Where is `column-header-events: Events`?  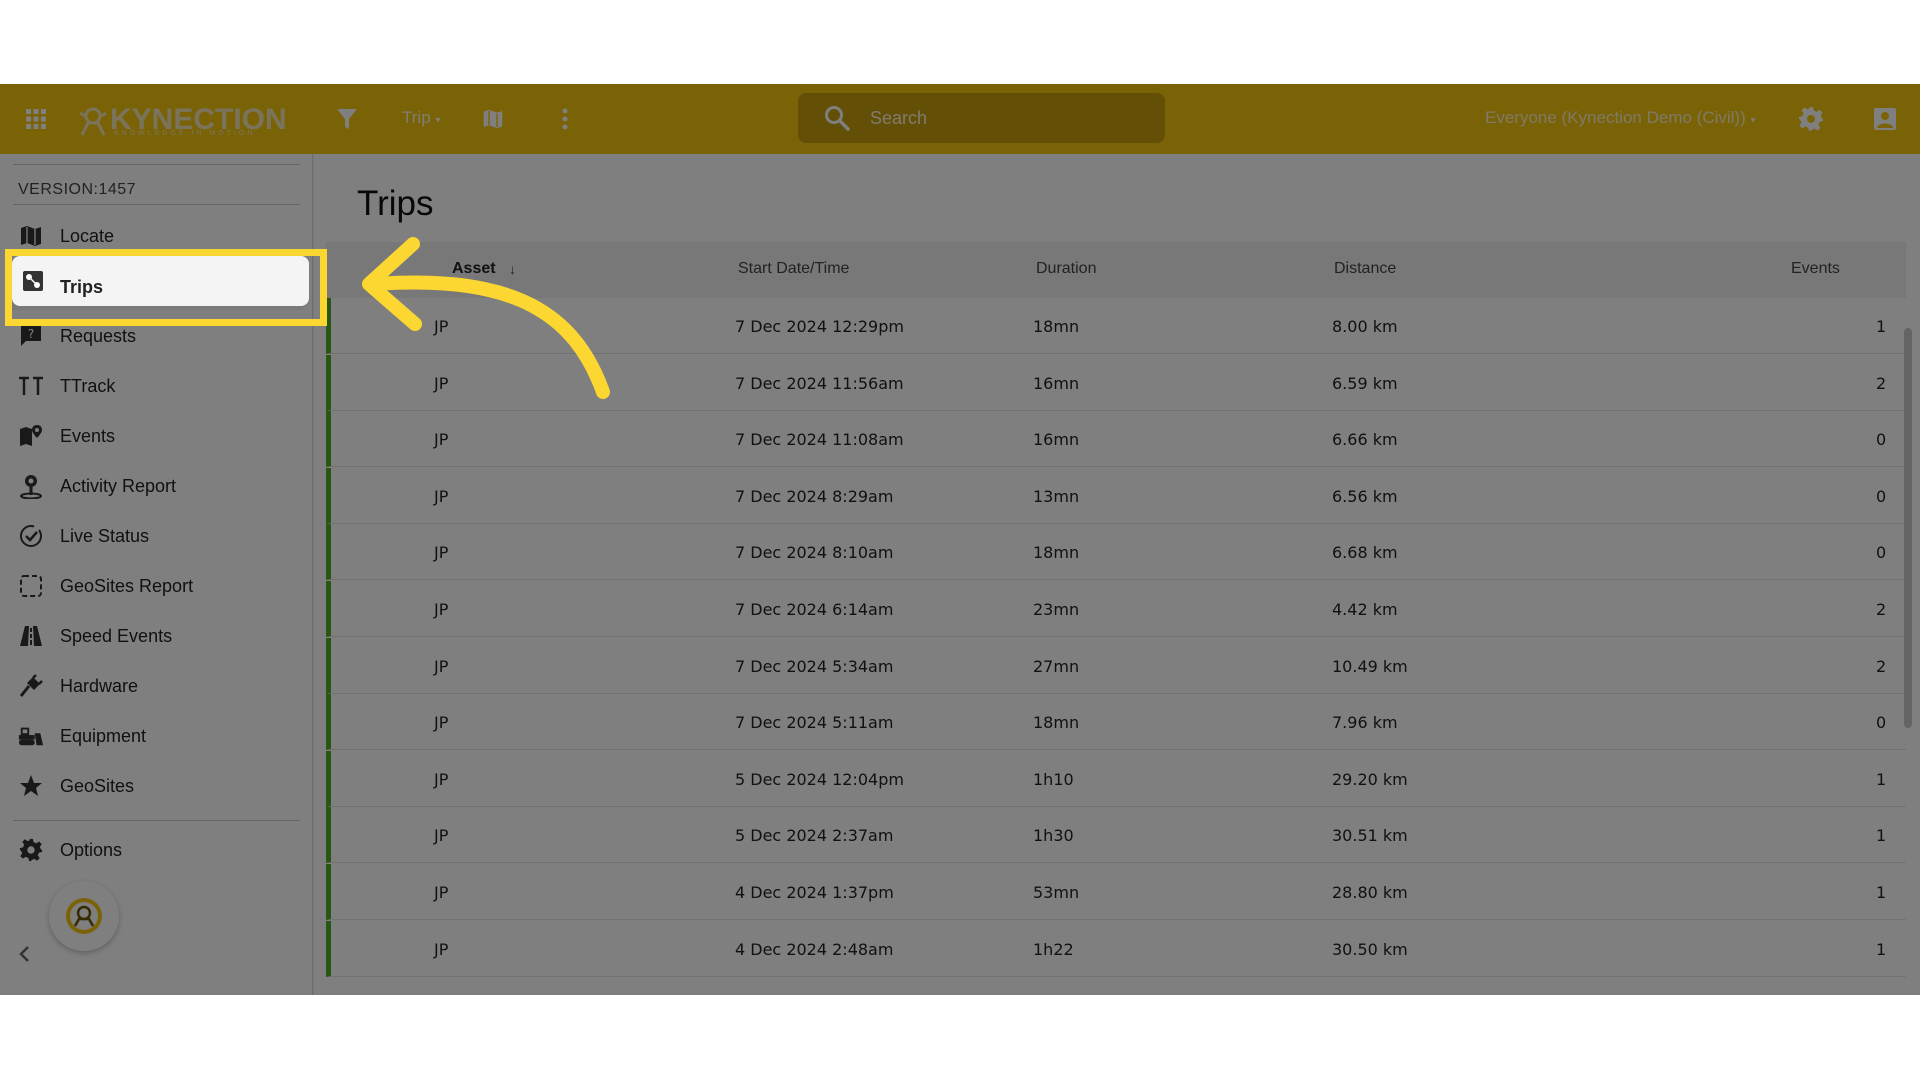
column-header-events: Events is located at coordinates (1815, 269).